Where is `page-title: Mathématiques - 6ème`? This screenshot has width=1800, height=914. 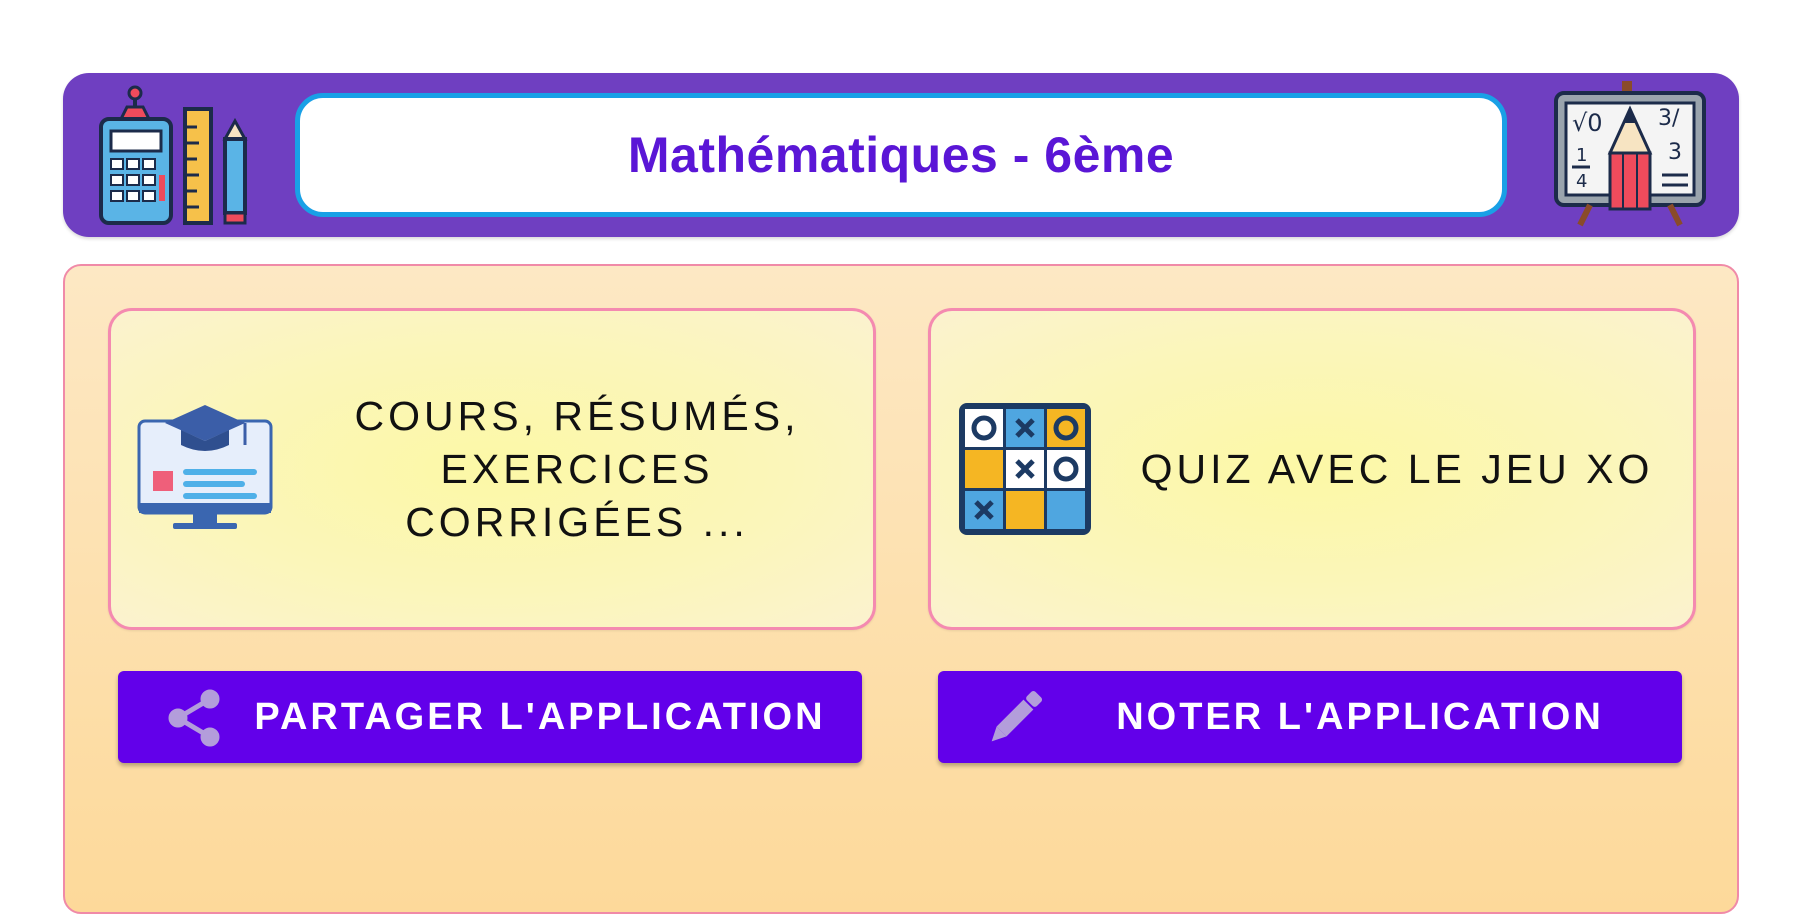 page-title: Mathématiques - 6ème is located at coordinates (901, 155).